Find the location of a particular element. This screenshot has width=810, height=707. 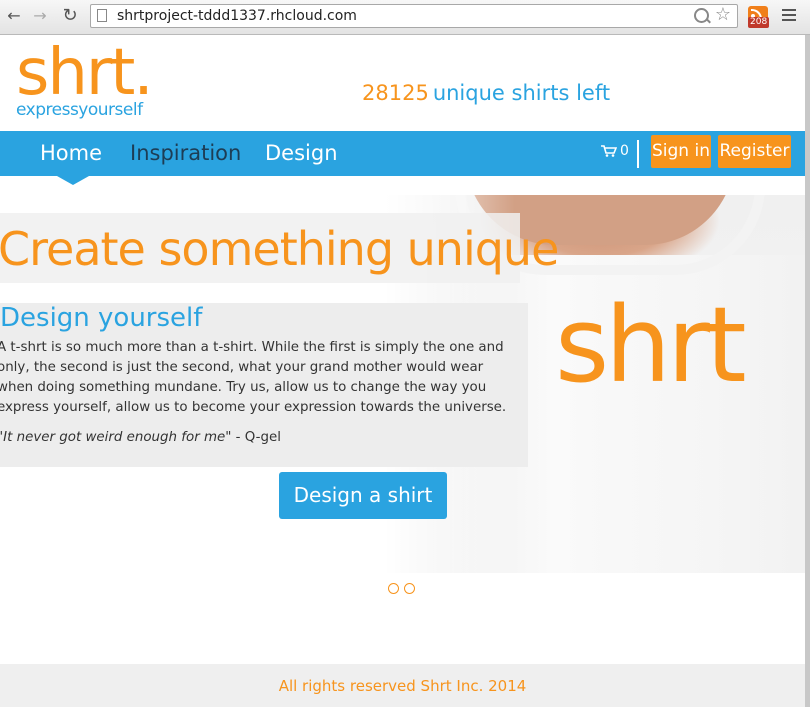

browser-menu-icon is located at coordinates (789, 16).